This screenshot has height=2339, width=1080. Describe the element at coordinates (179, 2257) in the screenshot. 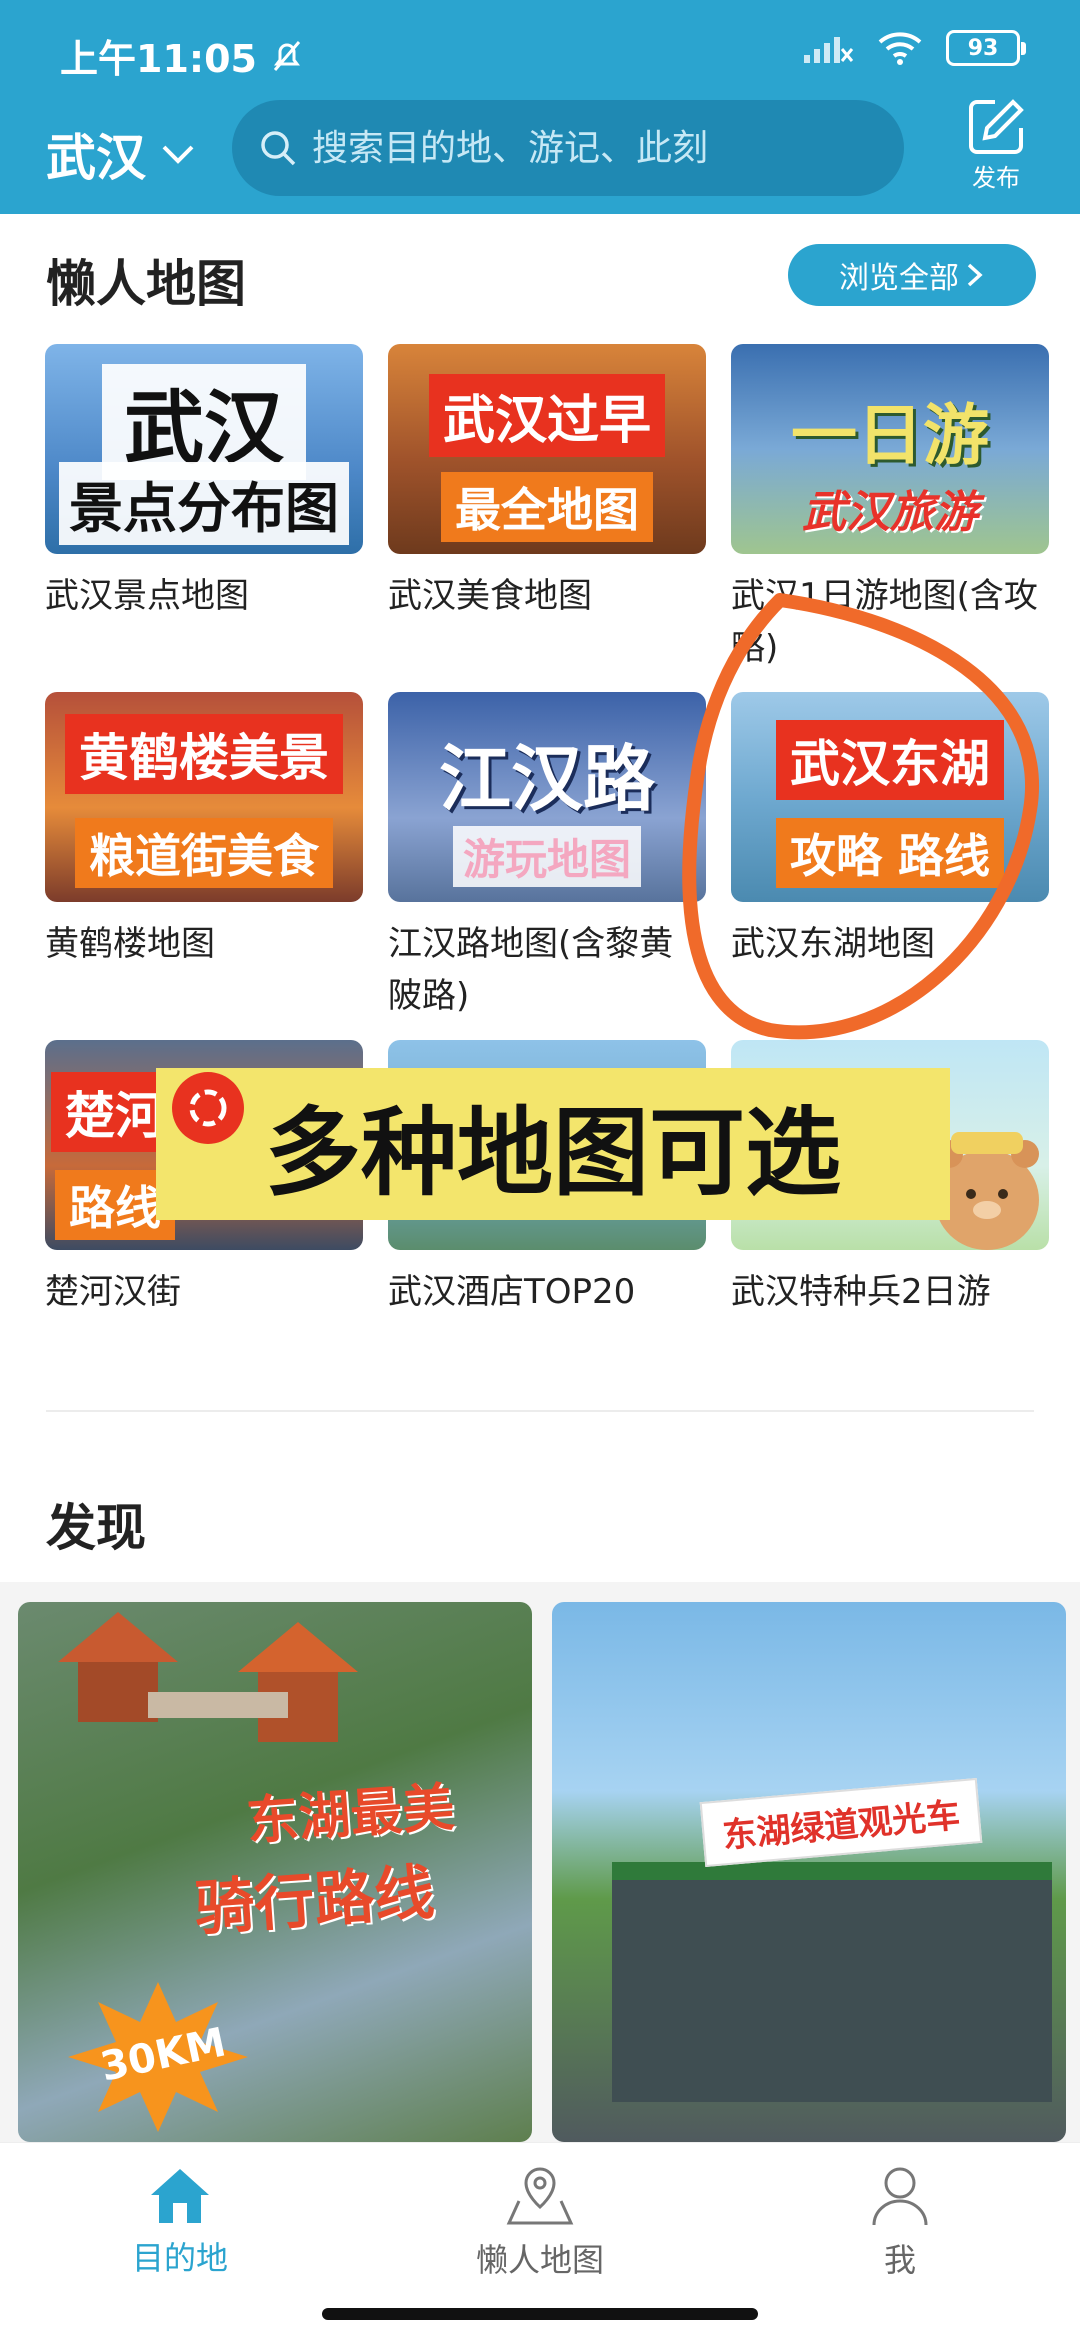

I see `nav-destination-label: 目的地` at that location.